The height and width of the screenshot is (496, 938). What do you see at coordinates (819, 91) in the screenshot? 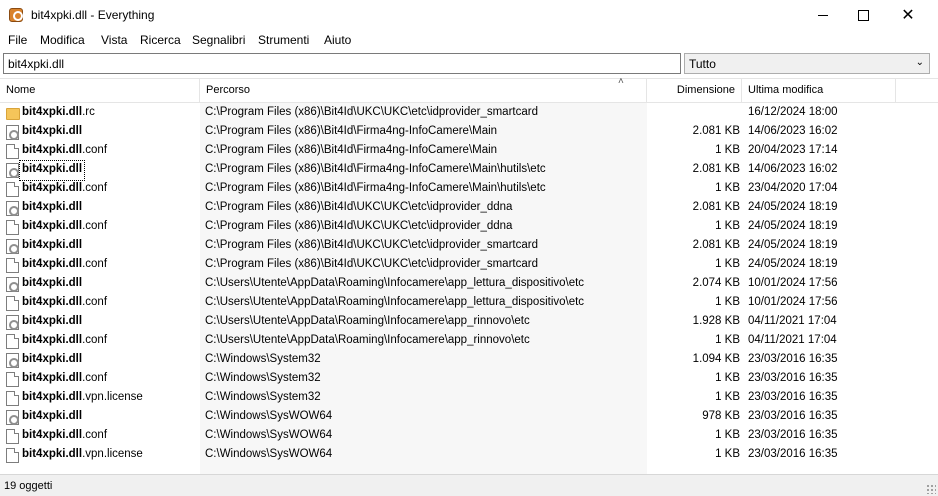
I see `column-header-modified: Ultima modifica` at bounding box center [819, 91].